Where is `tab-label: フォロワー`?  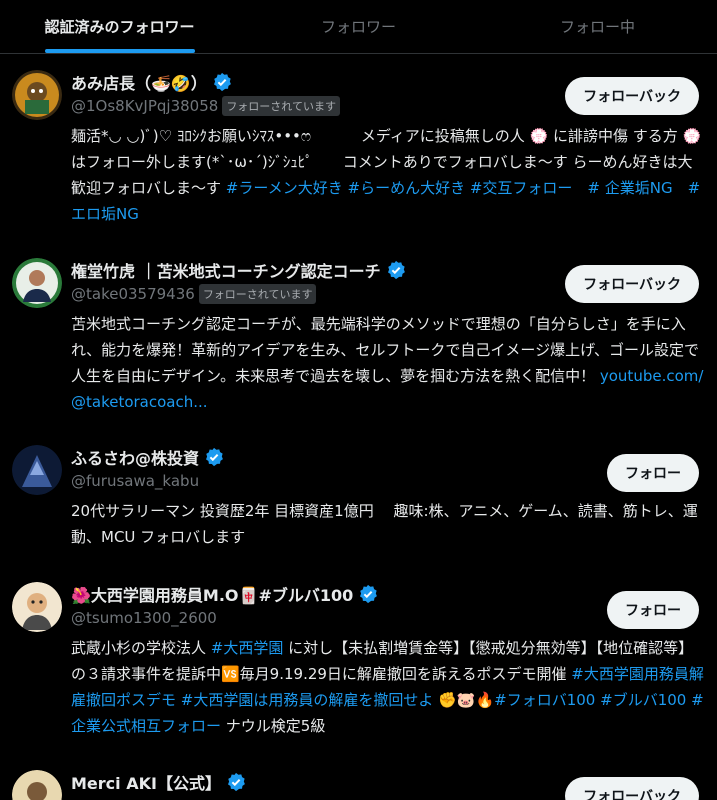 tab-label: フォロワー is located at coordinates (358, 27).